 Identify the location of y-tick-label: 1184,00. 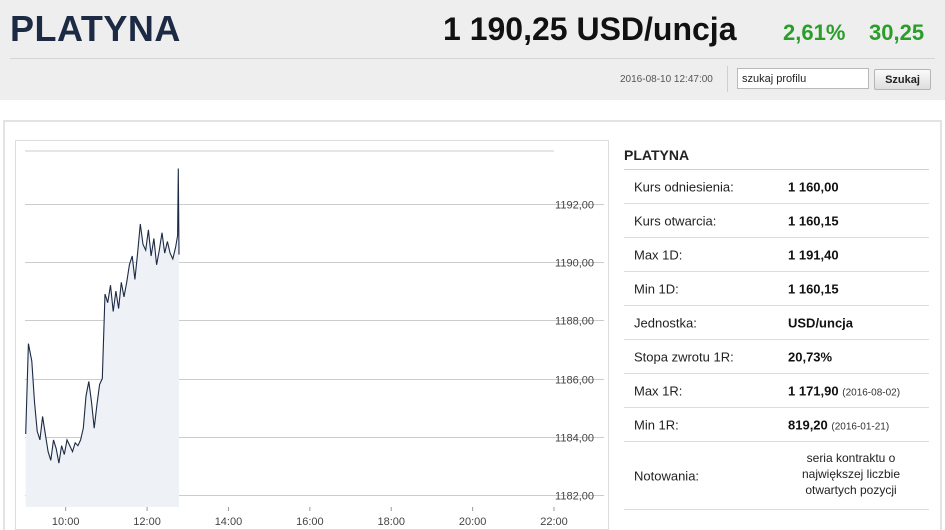
(574, 439).